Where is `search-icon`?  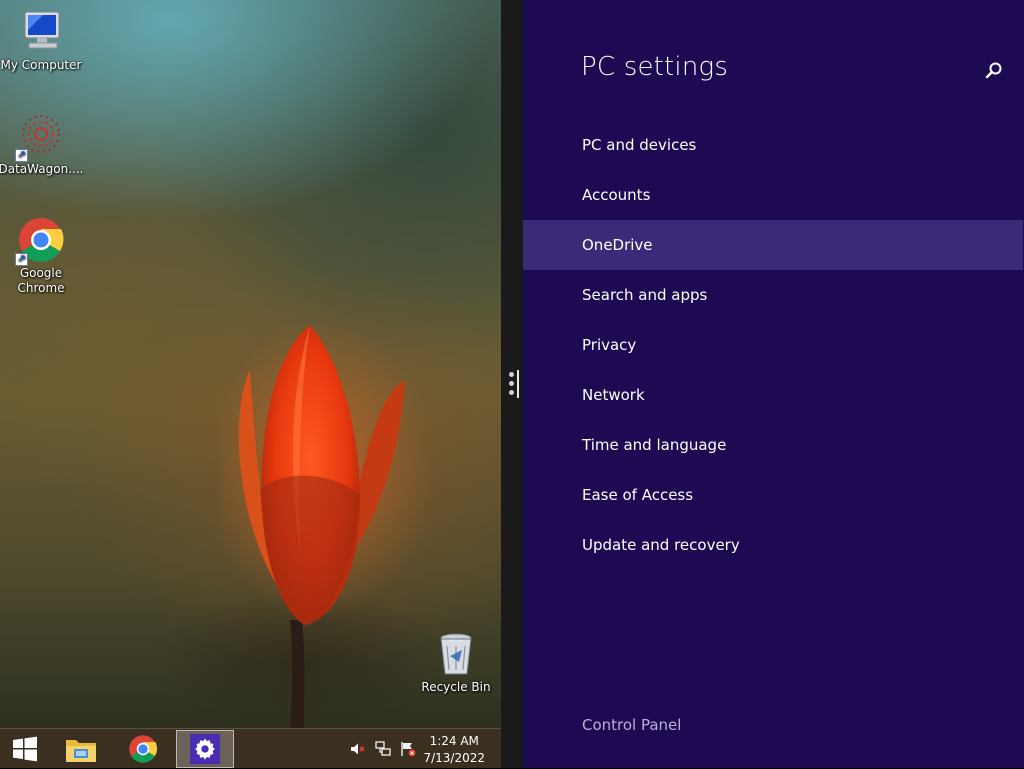
search-icon is located at coordinates (994, 70).